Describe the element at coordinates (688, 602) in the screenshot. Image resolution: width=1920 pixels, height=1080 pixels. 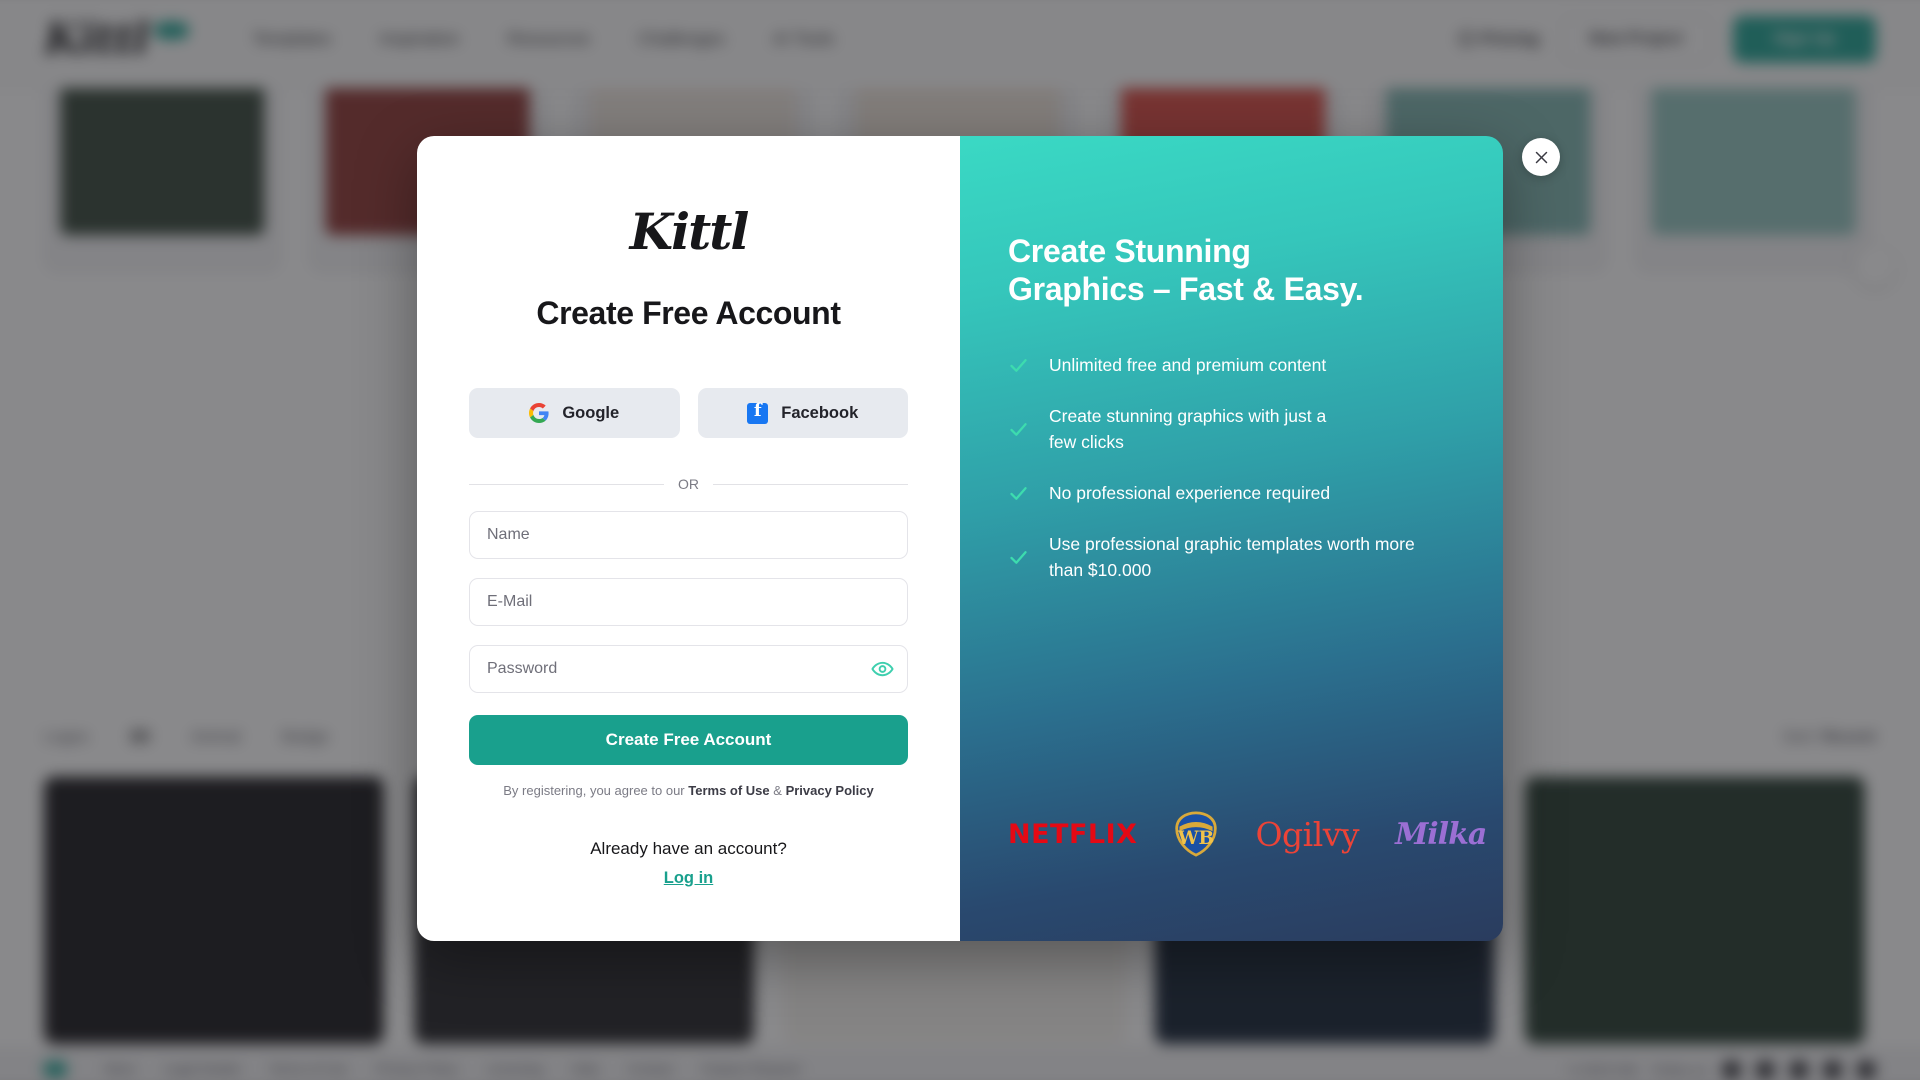
I see `email-input` at that location.